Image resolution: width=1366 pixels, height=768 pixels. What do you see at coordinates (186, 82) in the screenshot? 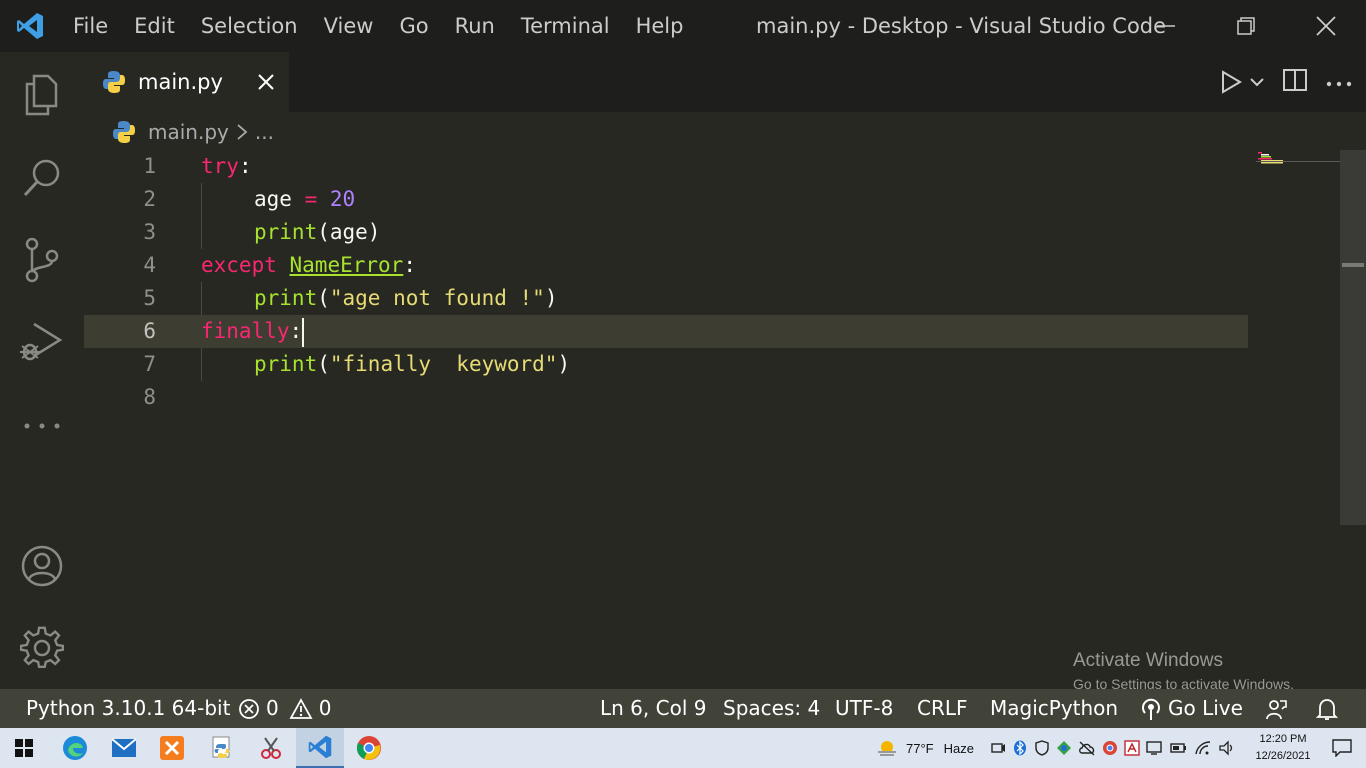
I see `tab-main-py: main.py` at bounding box center [186, 82].